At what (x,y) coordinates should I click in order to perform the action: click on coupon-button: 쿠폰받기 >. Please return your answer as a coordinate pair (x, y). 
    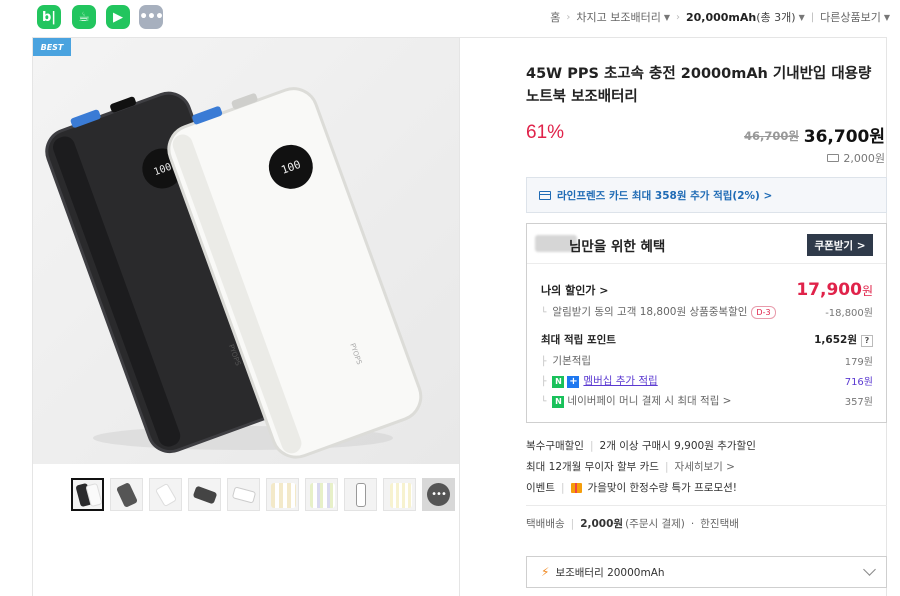
    Looking at the image, I should click on (840, 245).